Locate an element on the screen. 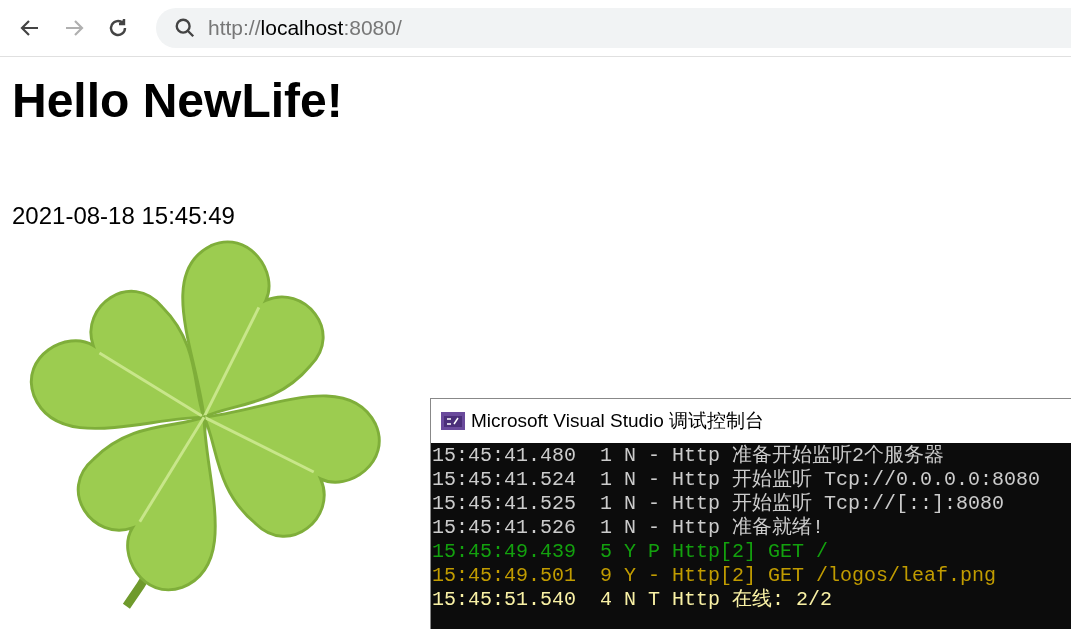 This screenshot has height=629, width=1071. console-line: 15:45:51.540 4 N T Http 在线: 2/2 is located at coordinates (632, 600).